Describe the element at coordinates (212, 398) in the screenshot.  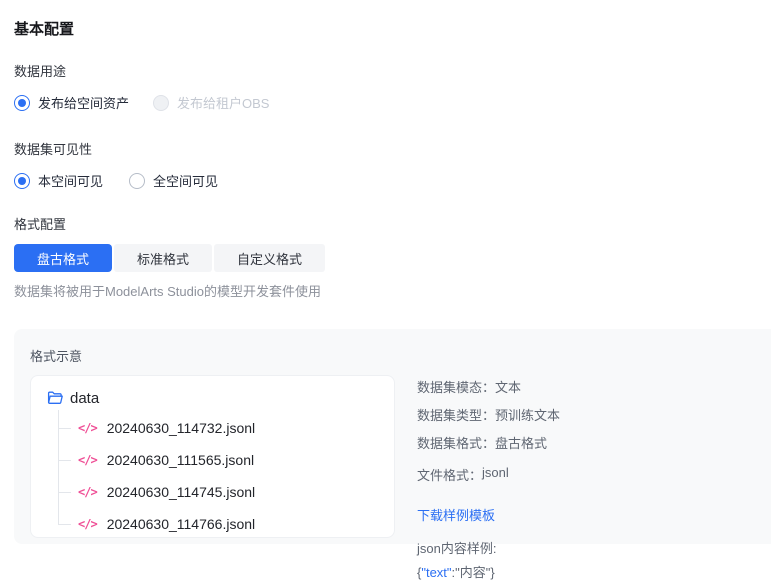
I see `tree-folder-row: data` at that location.